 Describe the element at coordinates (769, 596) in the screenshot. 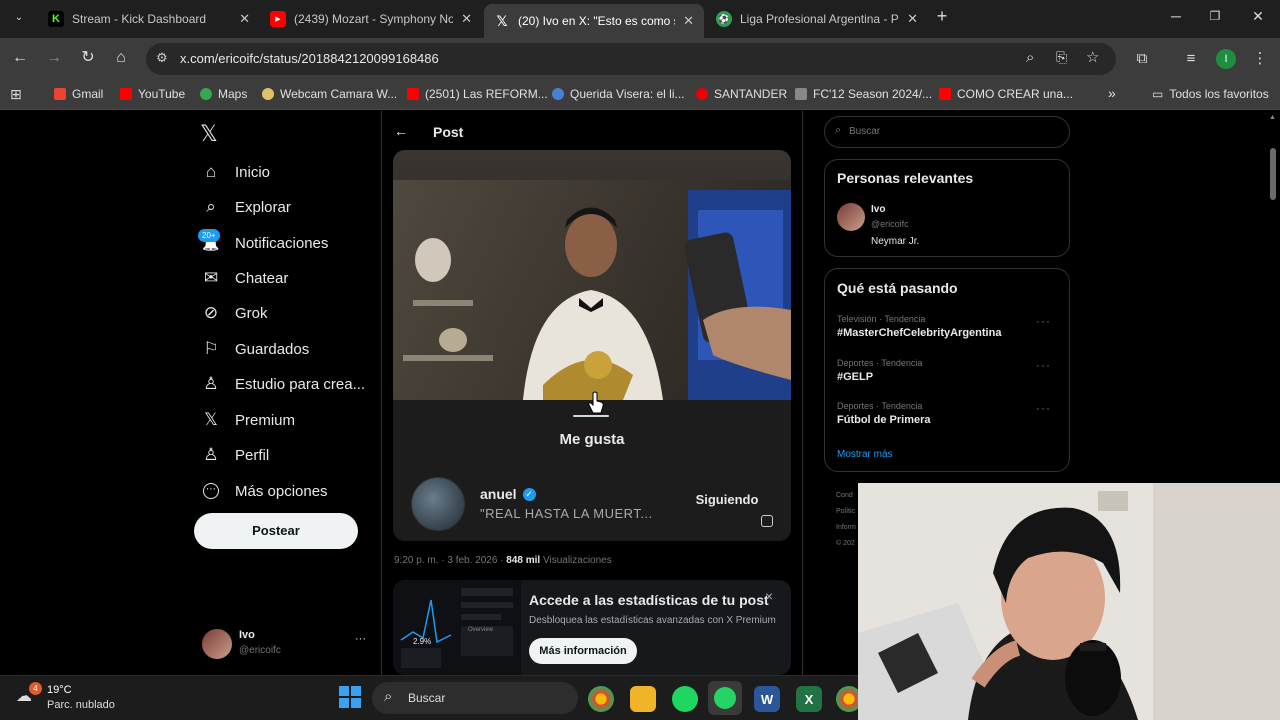

I see `close-promo-icon: ×` at that location.